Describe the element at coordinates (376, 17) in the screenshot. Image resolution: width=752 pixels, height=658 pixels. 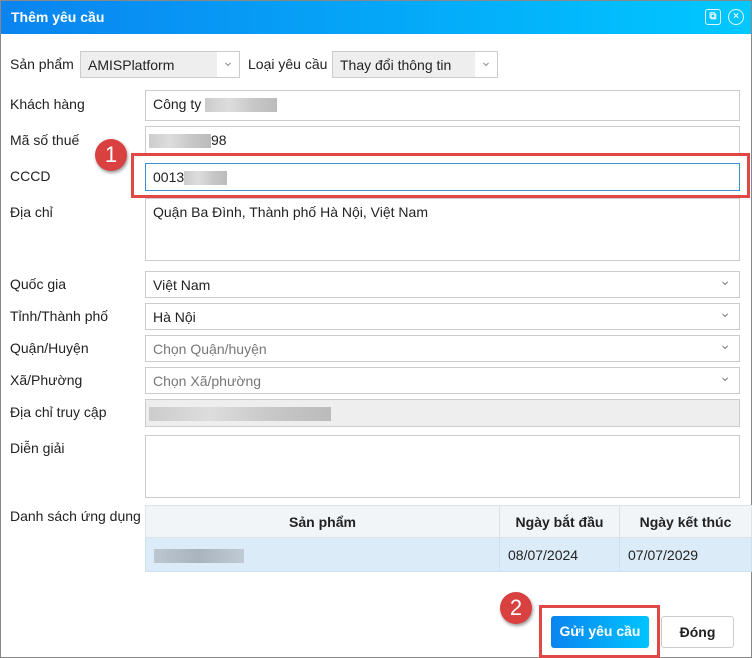
I see `dialog-titlebar: Thêm yêu cầu ⧉ ×` at that location.